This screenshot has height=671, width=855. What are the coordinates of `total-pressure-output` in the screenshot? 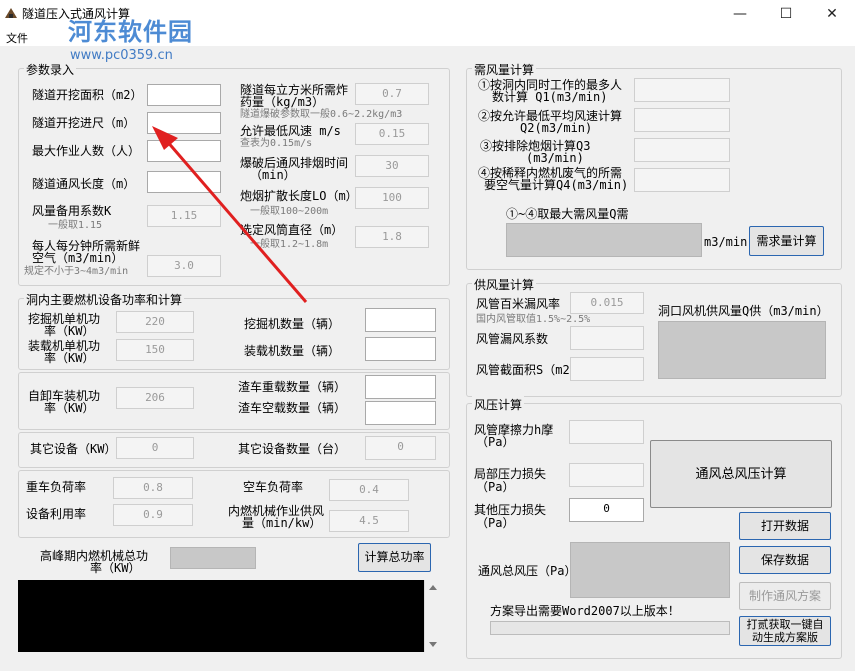 It's located at (650, 570).